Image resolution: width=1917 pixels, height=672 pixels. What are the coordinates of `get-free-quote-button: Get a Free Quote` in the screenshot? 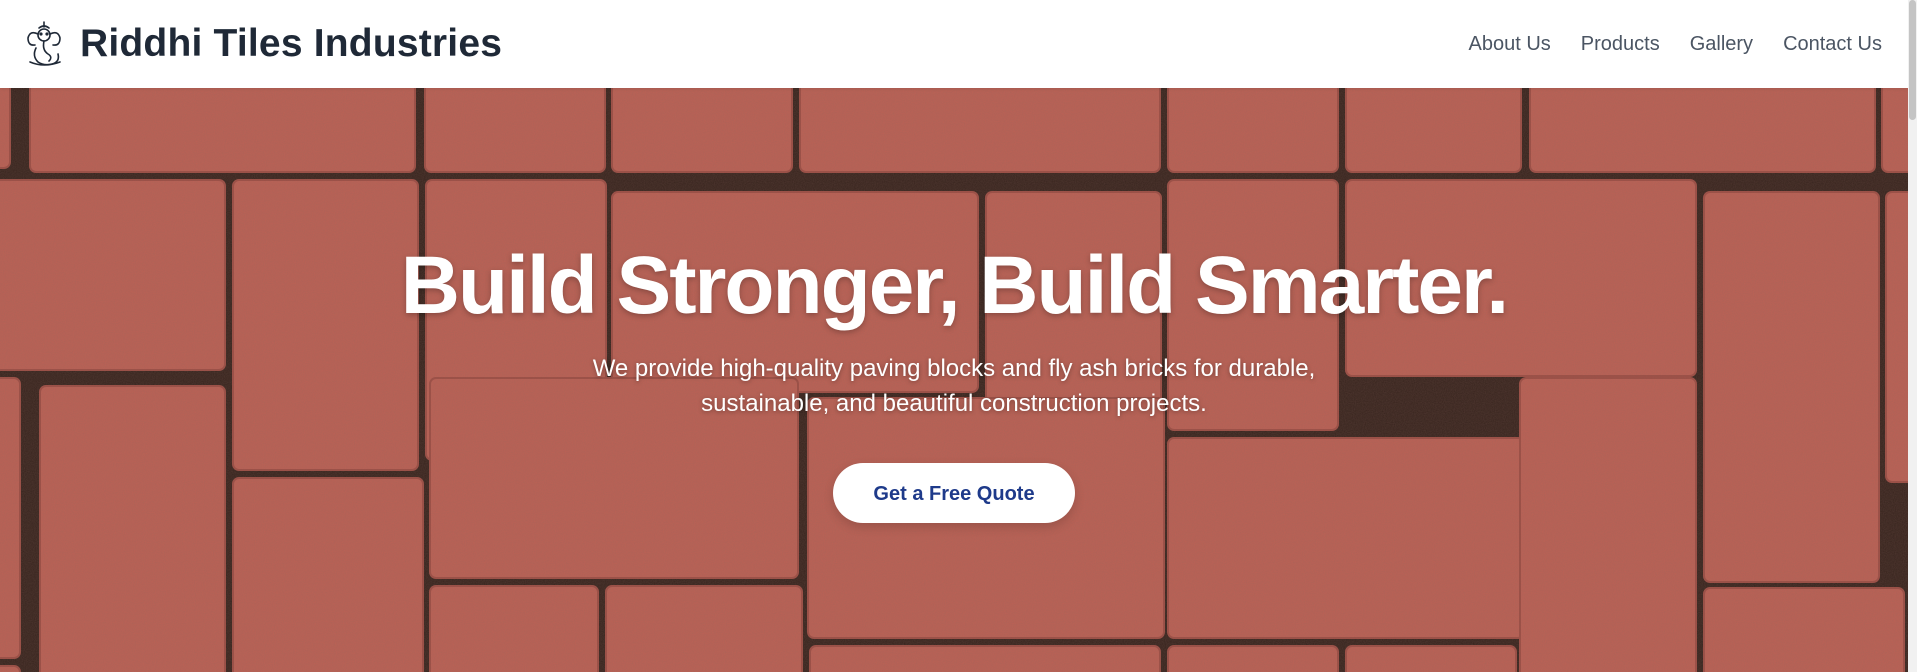 It's located at (954, 493).